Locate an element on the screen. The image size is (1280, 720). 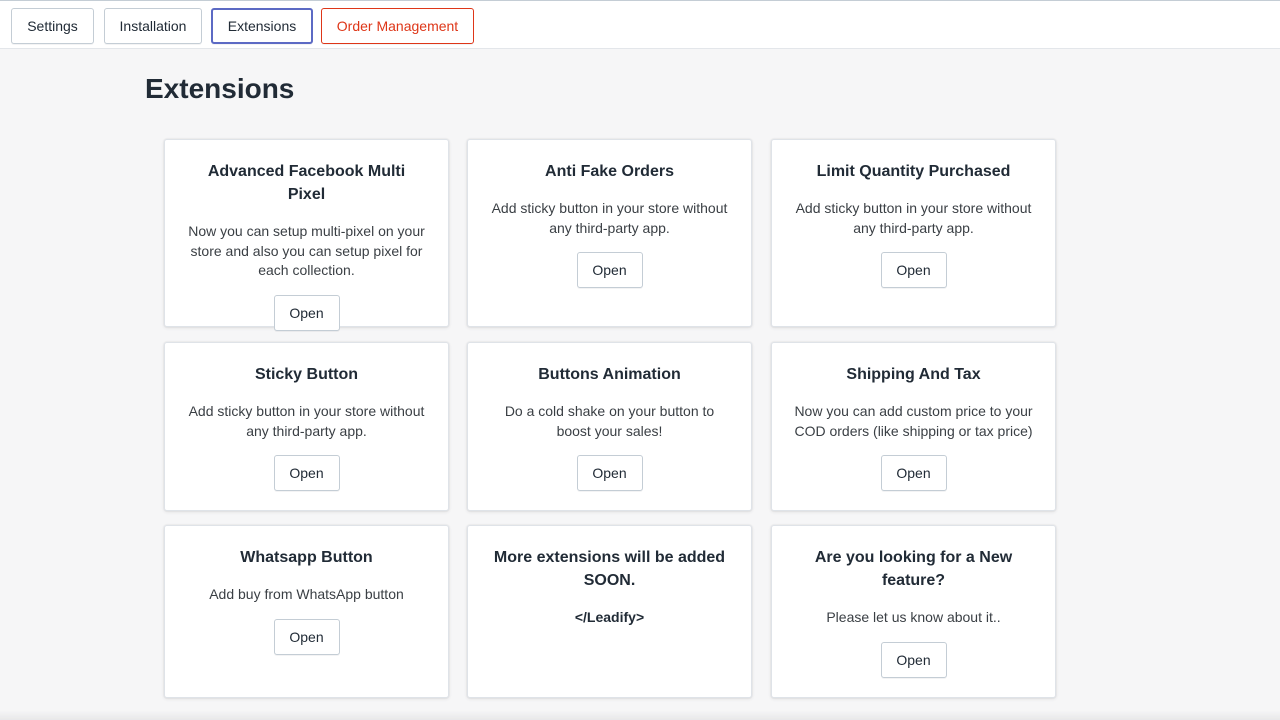
card-description: Please let us know about it.. is located at coordinates (913, 617).